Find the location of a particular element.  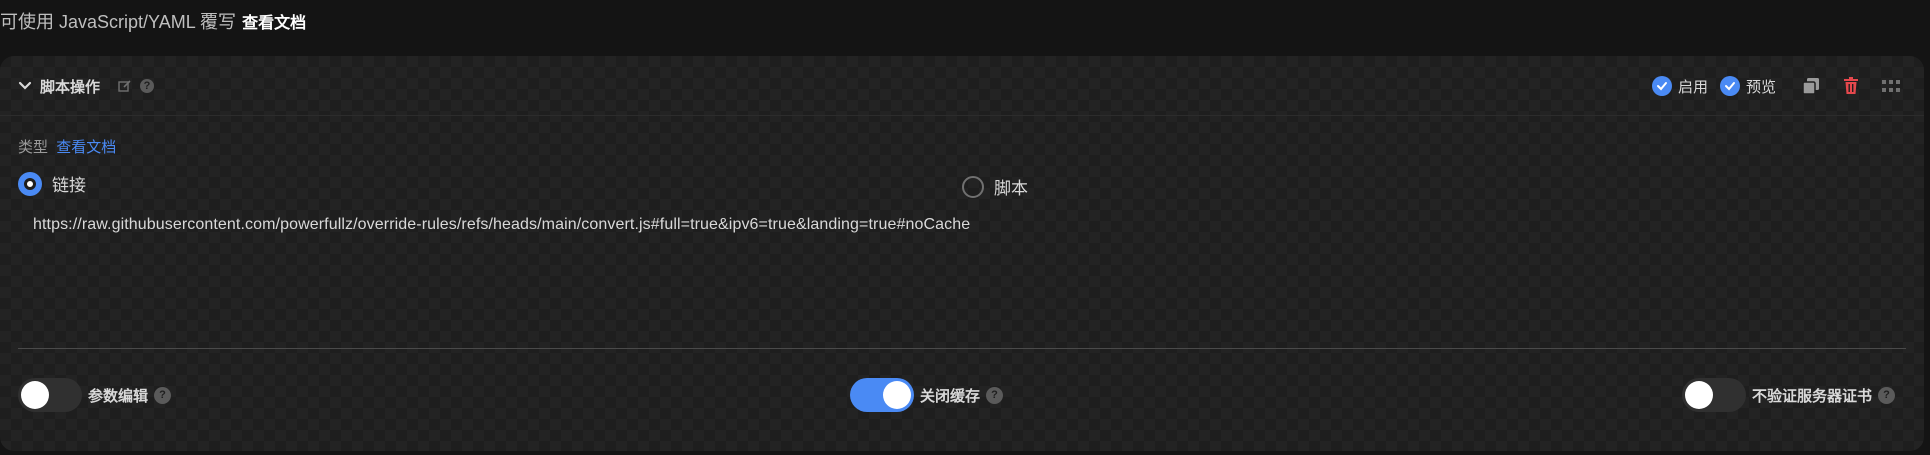

card-header-actions: 启用 预览 is located at coordinates (1776, 86).